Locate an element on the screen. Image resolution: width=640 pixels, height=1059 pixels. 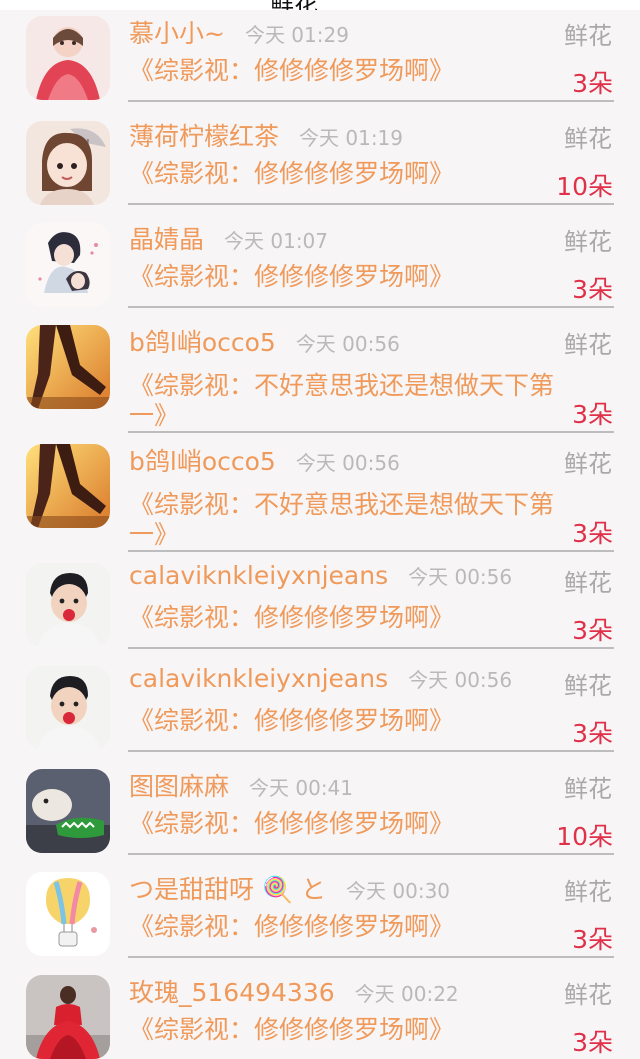
timestamp: 今天 00:22 is located at coordinates (406, 994).